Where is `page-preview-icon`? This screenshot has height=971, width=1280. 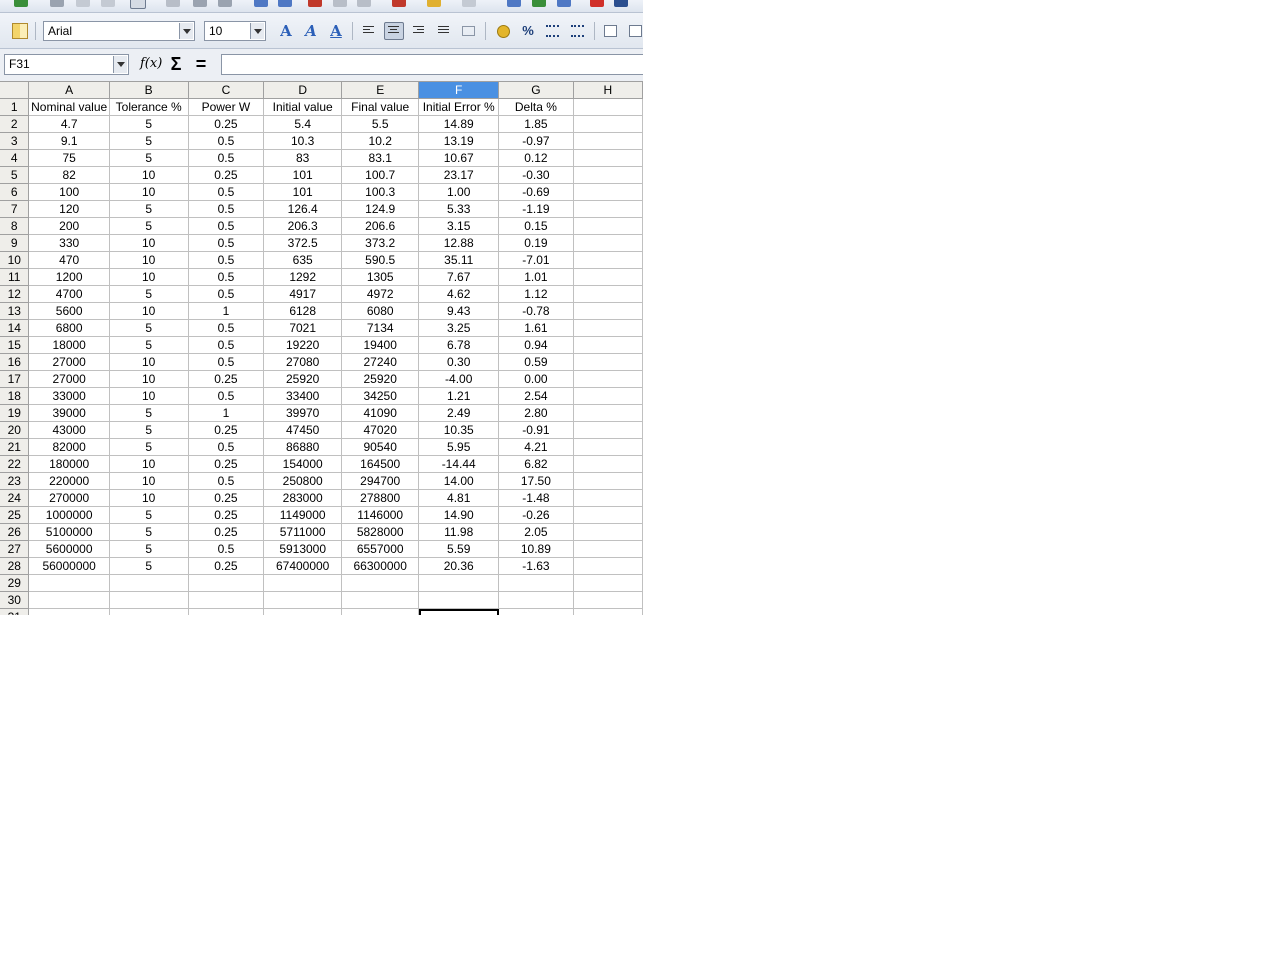
page-preview-icon is located at coordinates (225, 3).